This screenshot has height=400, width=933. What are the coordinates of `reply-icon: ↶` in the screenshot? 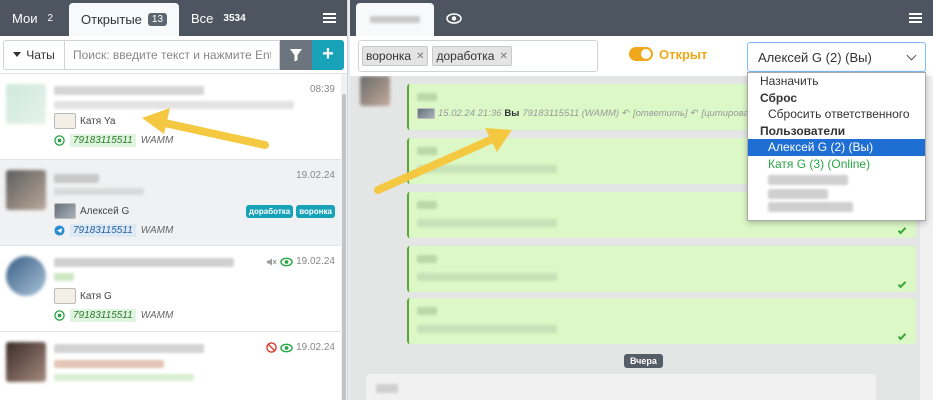 It's located at (626, 113).